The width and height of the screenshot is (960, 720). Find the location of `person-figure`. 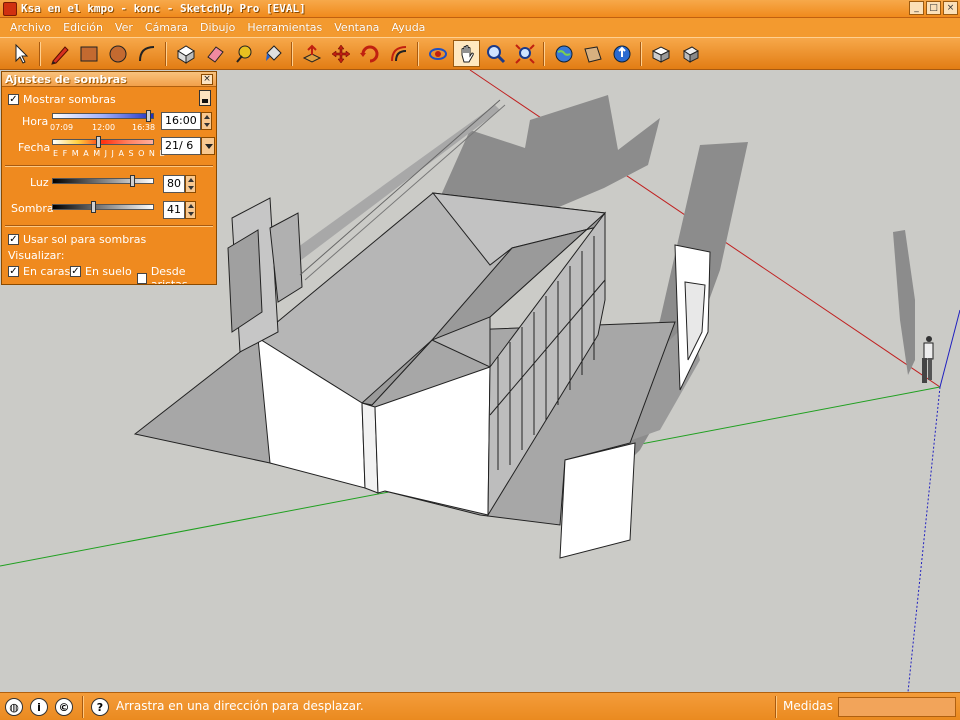

person-figure is located at coordinates (928, 359).